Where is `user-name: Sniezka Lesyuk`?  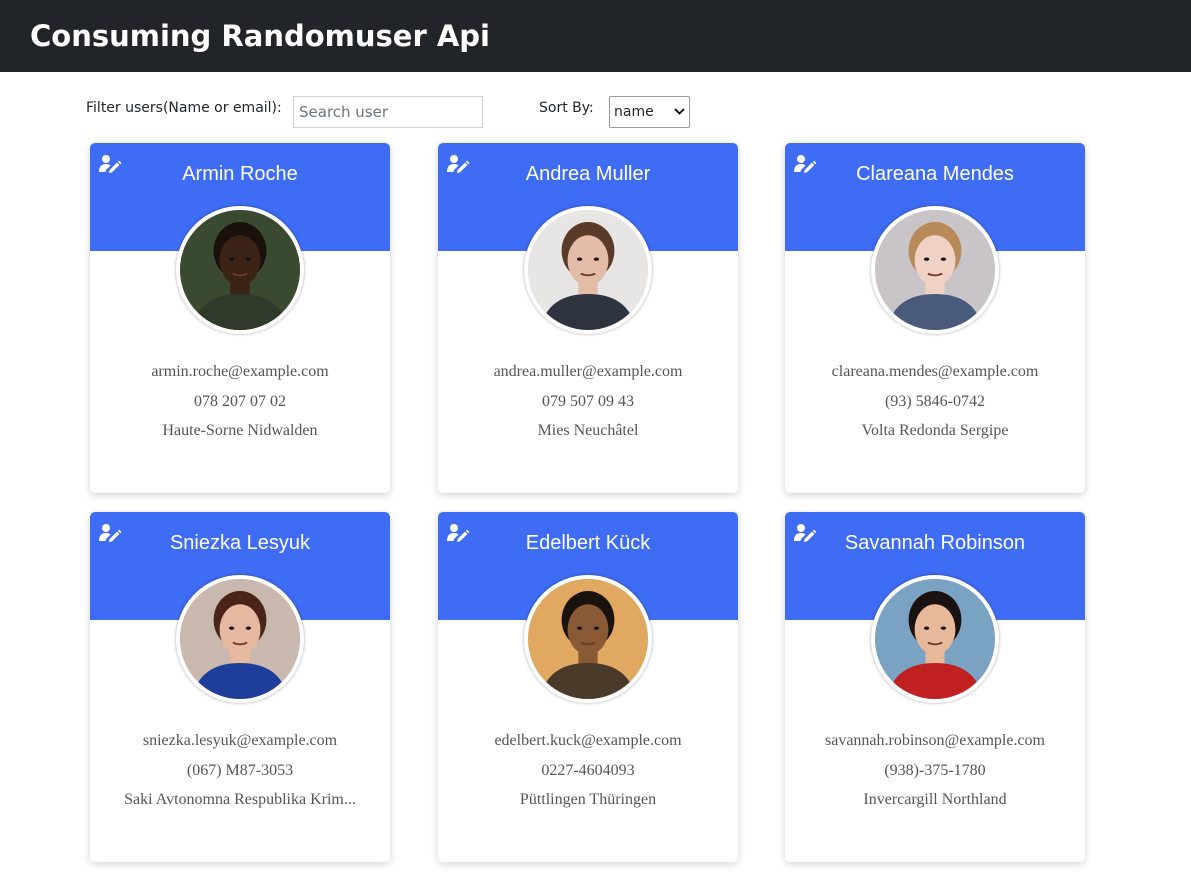 user-name: Sniezka Lesyuk is located at coordinates (240, 543).